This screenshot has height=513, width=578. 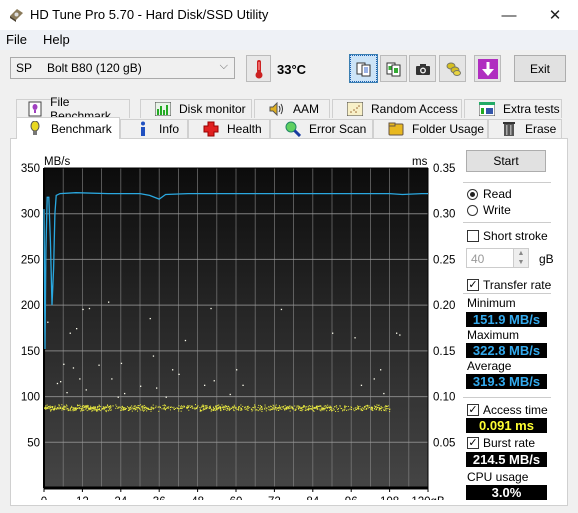 I want to click on spinner-arrows-icon: ▲ ▼, so click(x=520, y=258).